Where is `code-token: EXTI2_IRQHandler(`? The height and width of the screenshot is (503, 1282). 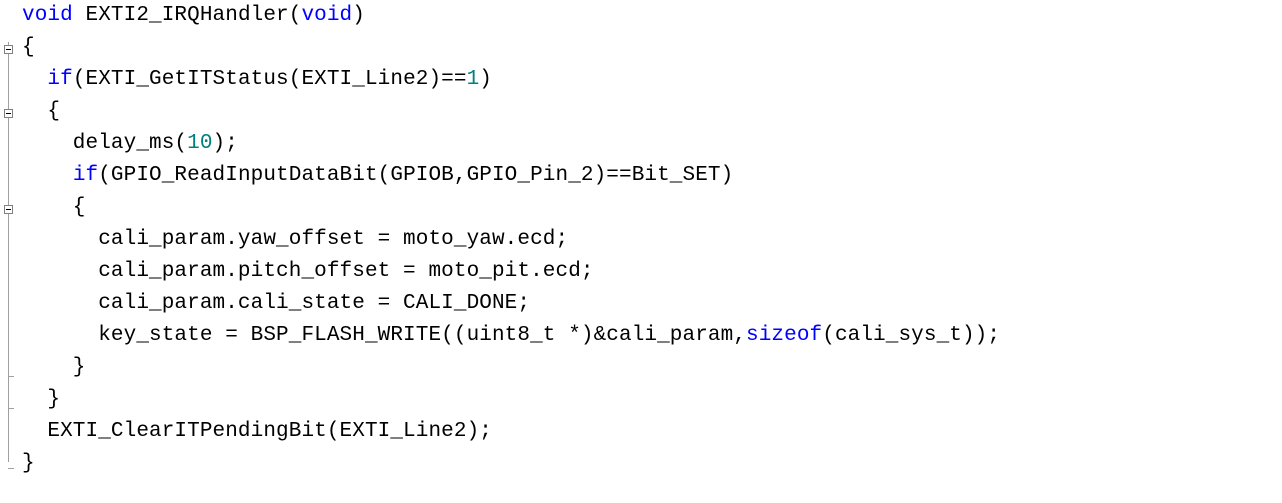 code-token: EXTI2_IRQHandler( is located at coordinates (187, 15).